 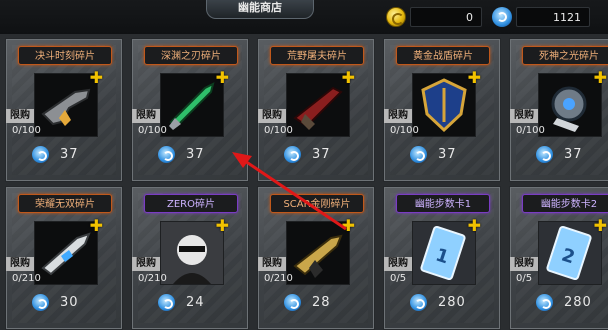 I want to click on item-name: 决斗时刻碎片, so click(x=65, y=55).